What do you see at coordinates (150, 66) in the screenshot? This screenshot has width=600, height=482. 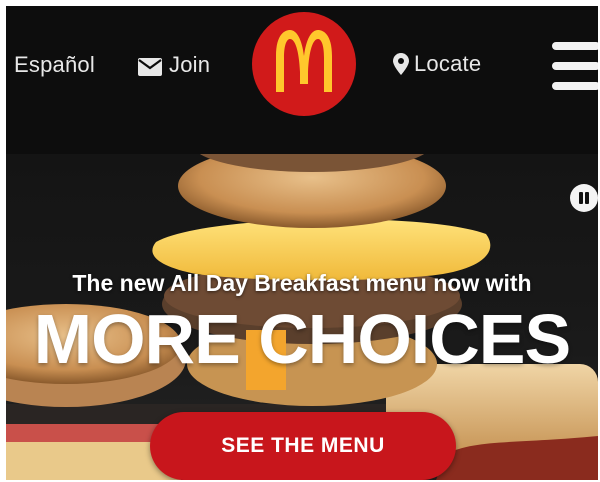 I see `envelope-icon` at bounding box center [150, 66].